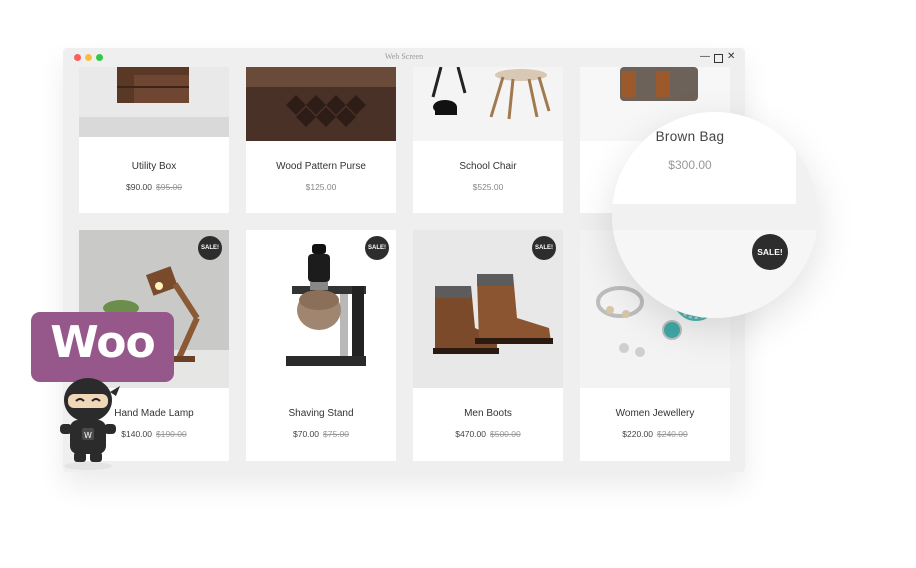 The image size is (916, 568). I want to click on old-price: $500.00, so click(505, 434).